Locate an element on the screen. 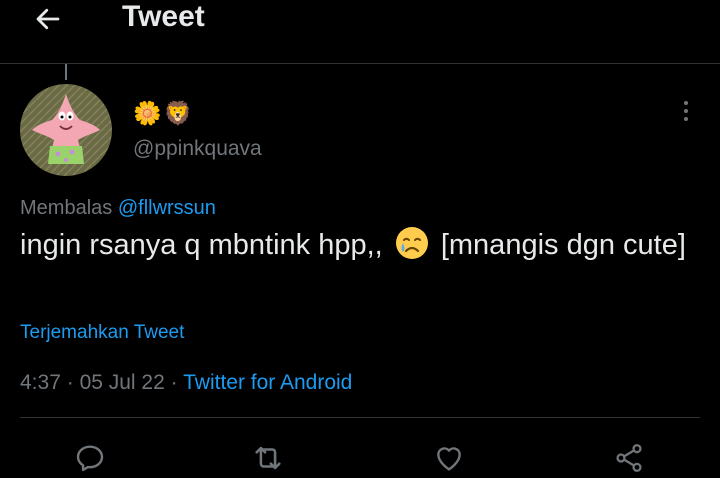 This screenshot has height=478, width=720. reply-icon is located at coordinates (90, 458).